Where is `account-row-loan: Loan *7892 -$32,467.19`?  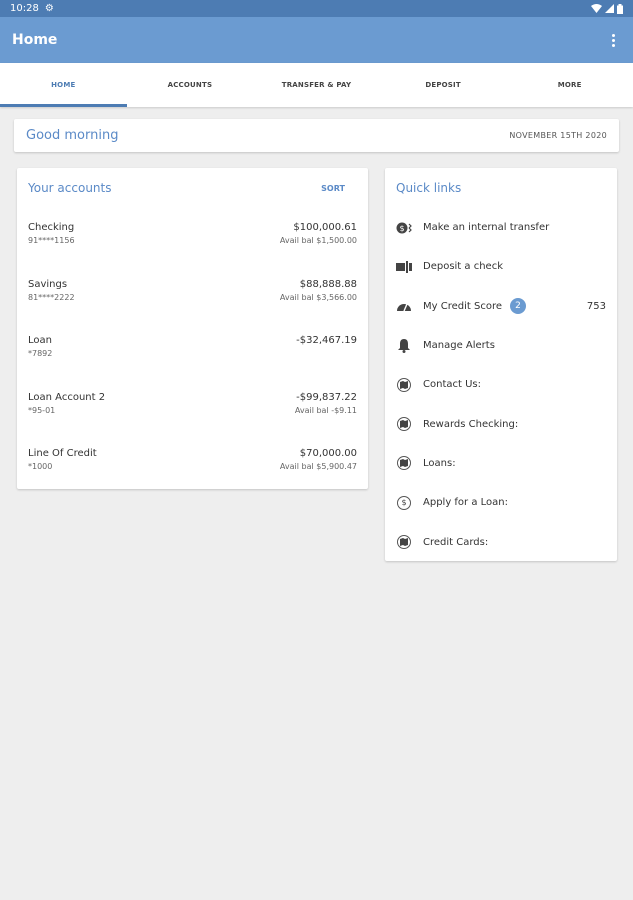
account-row-loan: Loan *7892 -$32,467.19 is located at coordinates (192, 349).